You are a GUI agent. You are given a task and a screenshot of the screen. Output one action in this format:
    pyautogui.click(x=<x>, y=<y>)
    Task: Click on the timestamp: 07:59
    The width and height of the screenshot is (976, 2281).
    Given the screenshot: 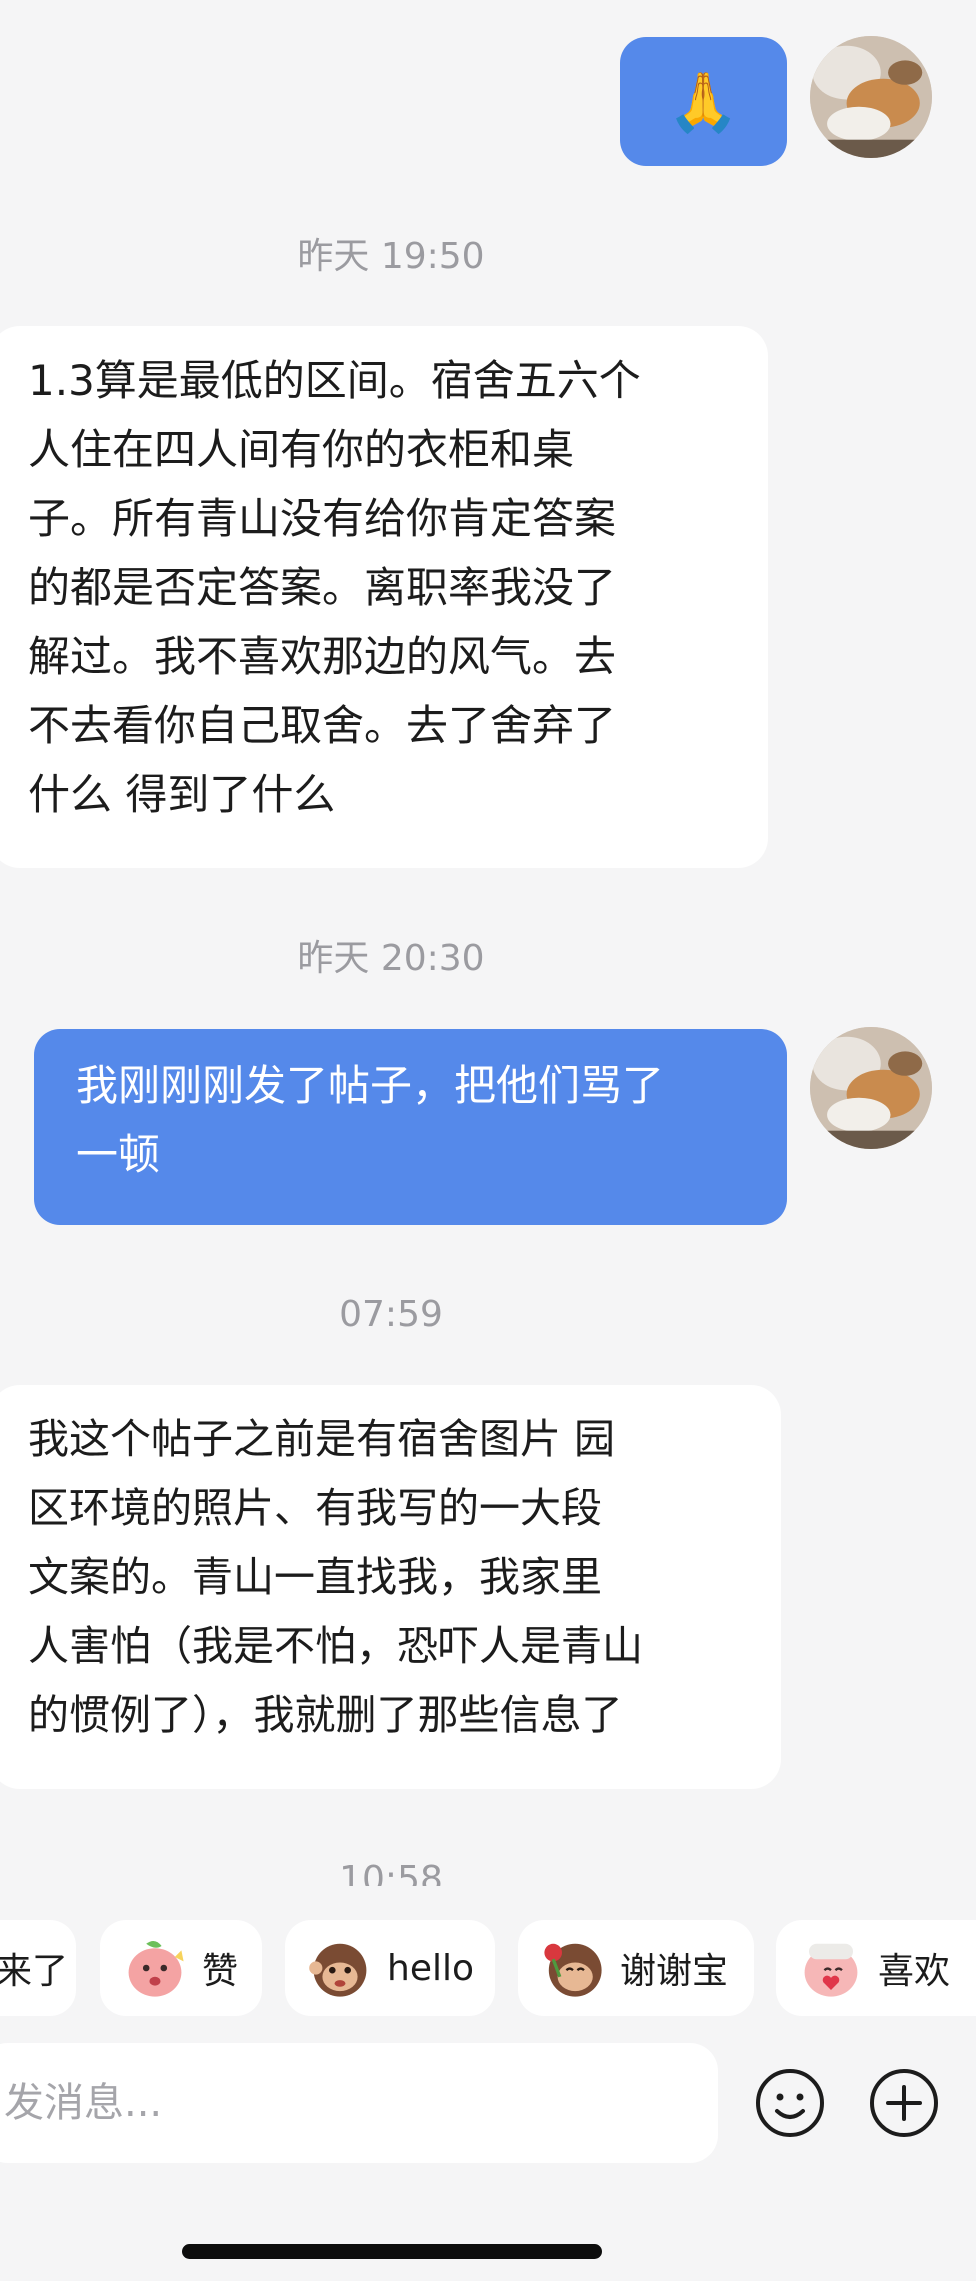 What is the action you would take?
    pyautogui.click(x=391, y=1314)
    